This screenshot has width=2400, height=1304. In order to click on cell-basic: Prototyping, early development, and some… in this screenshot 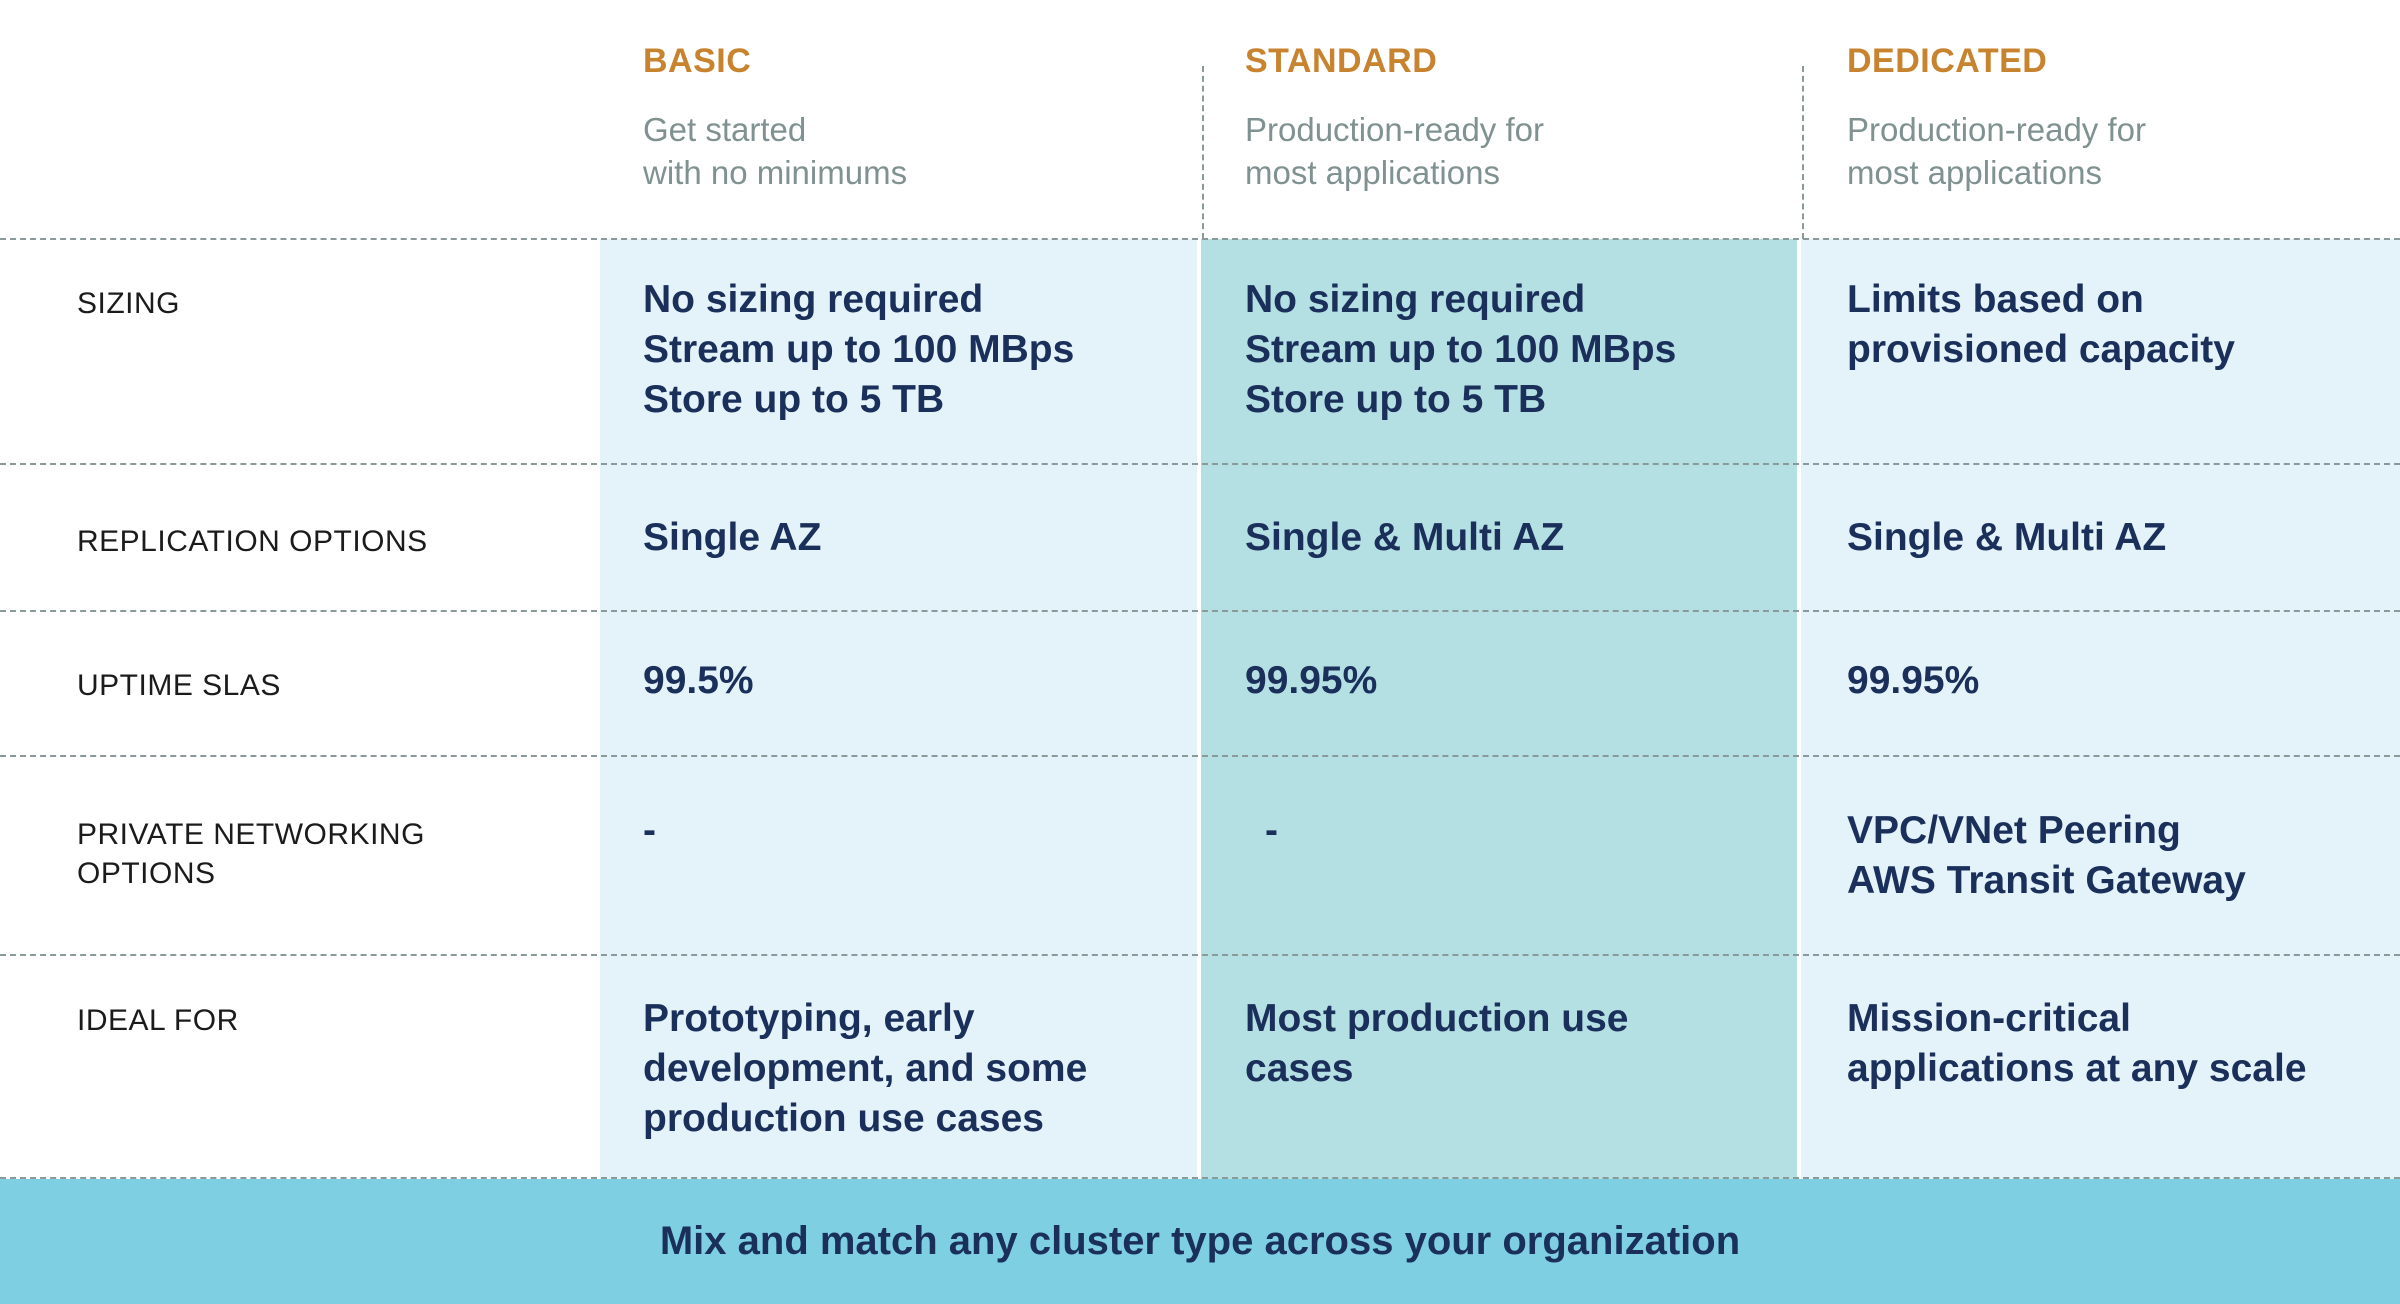, I will do `click(865, 1069)`.